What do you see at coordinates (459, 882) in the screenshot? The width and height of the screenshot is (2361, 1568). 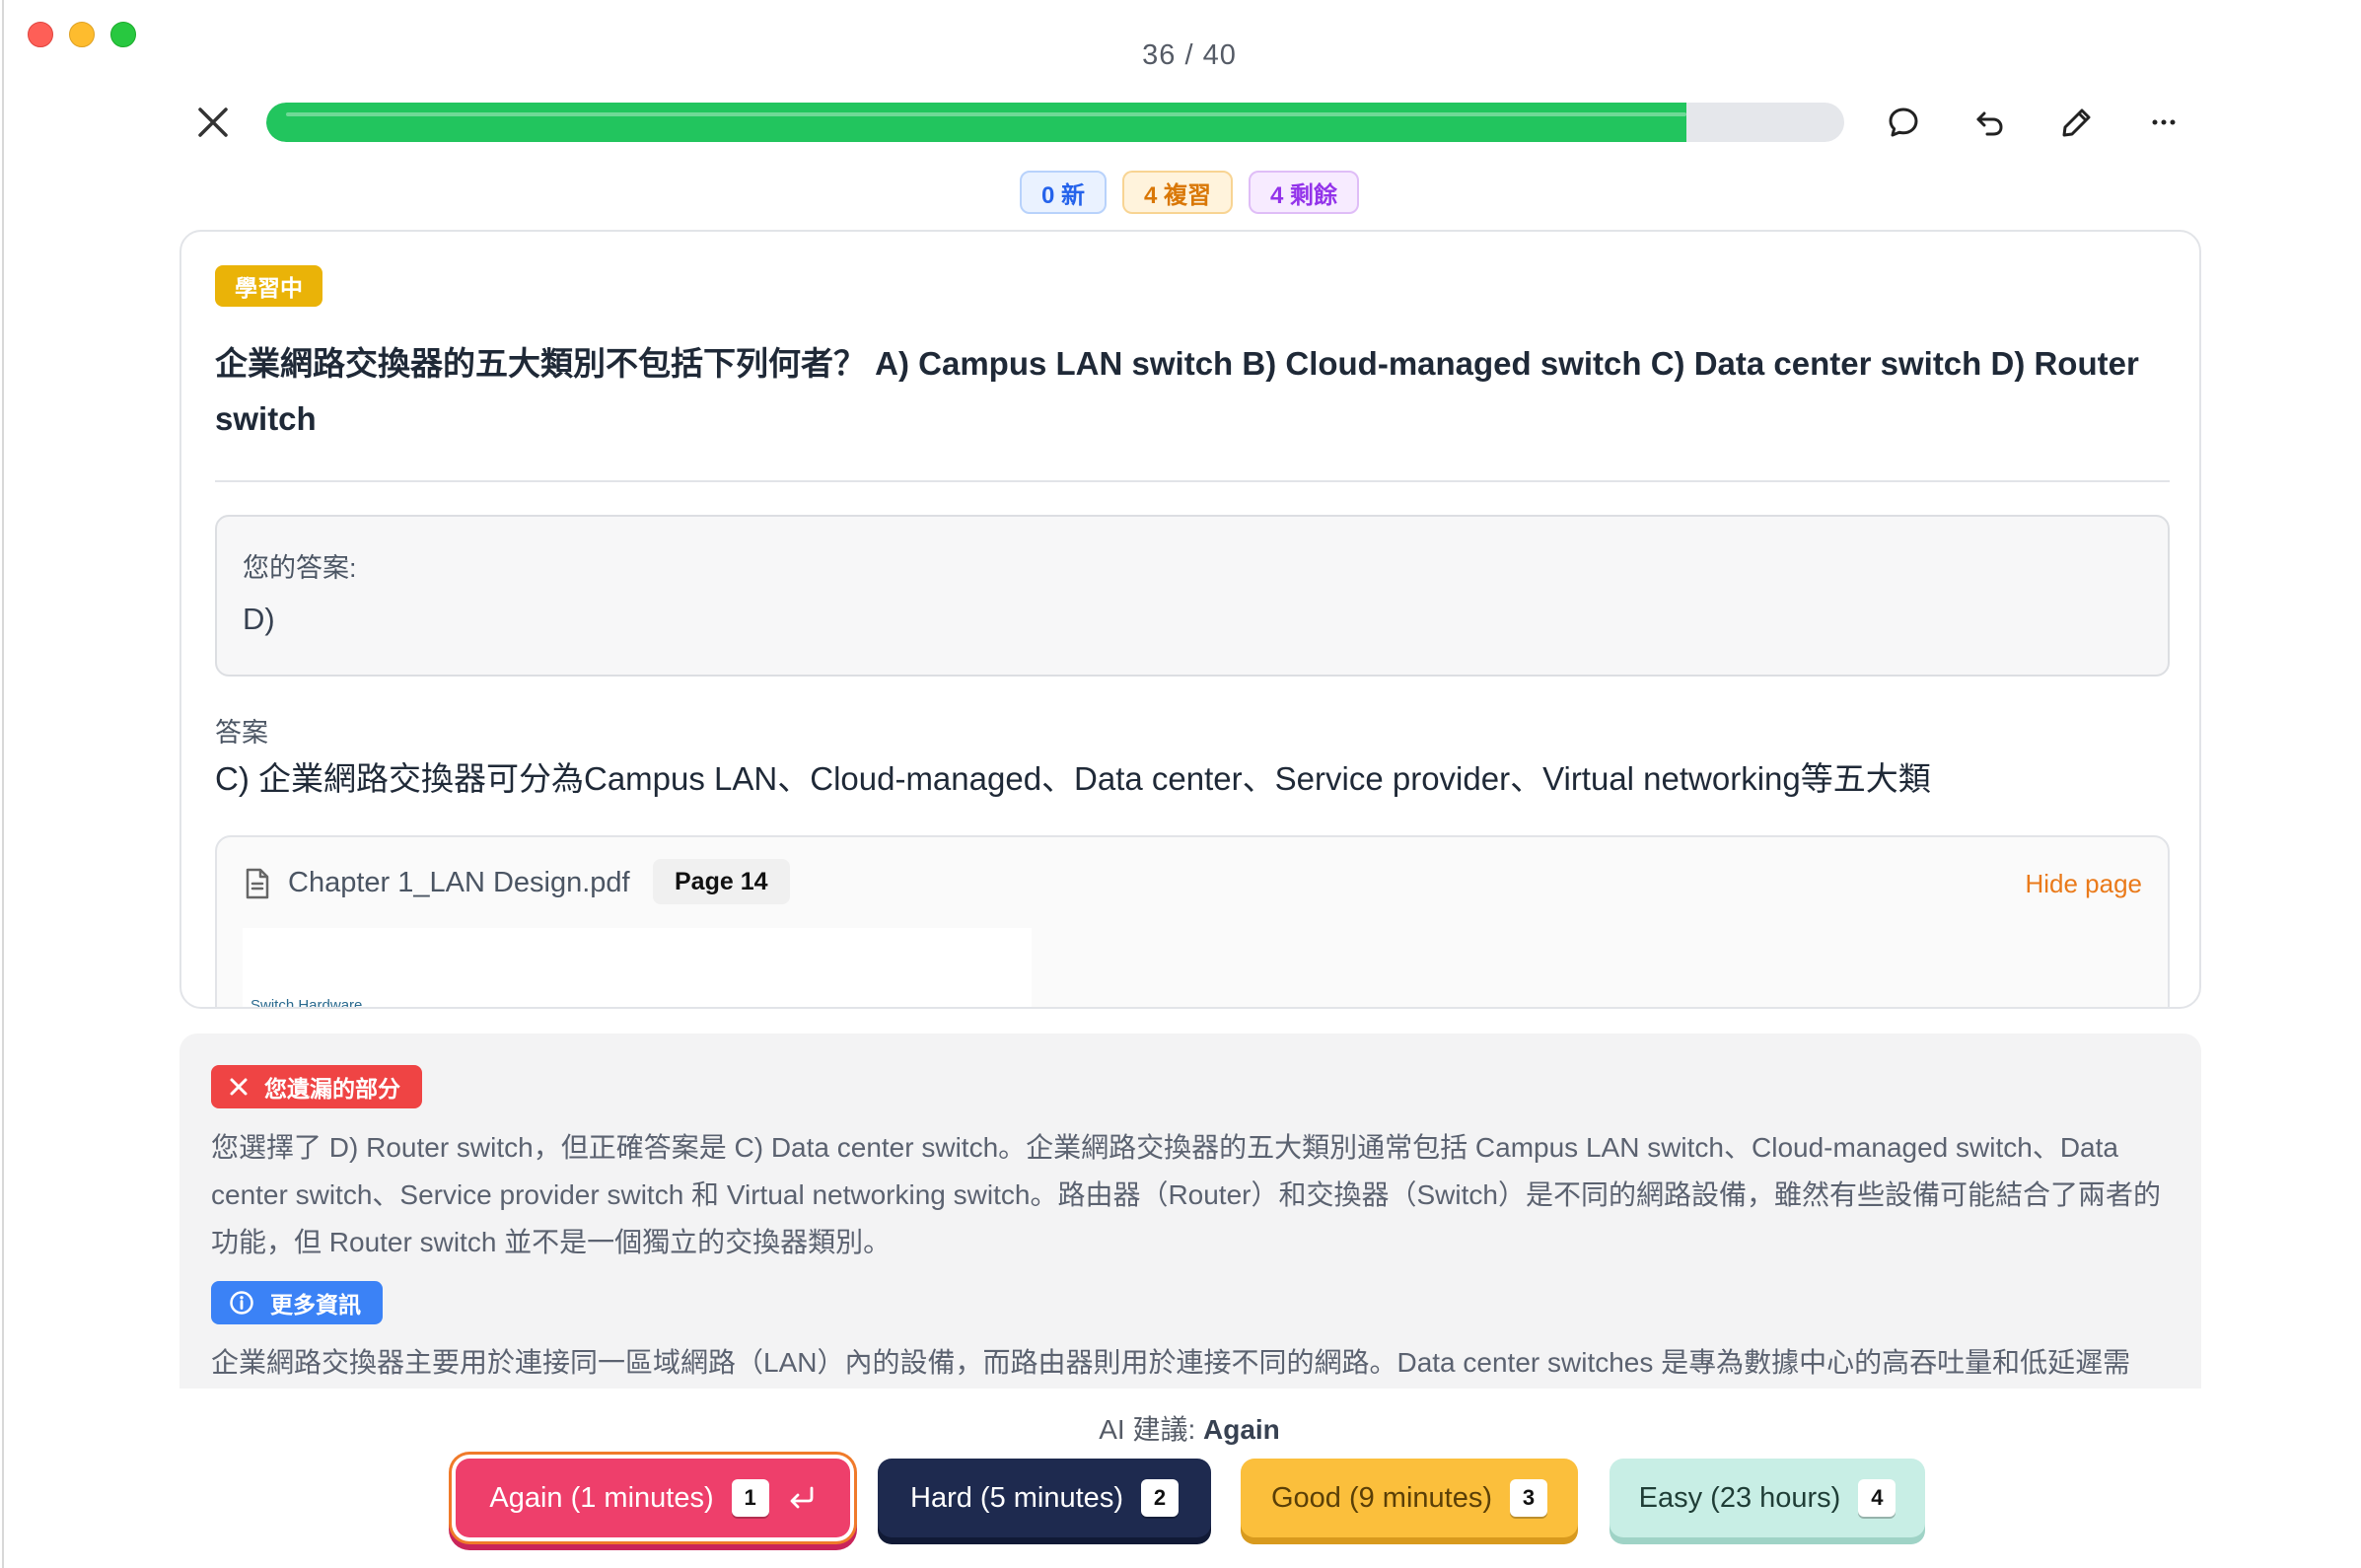 I see `source-file-name: Chapter 1_LAN Design.pdf` at bounding box center [459, 882].